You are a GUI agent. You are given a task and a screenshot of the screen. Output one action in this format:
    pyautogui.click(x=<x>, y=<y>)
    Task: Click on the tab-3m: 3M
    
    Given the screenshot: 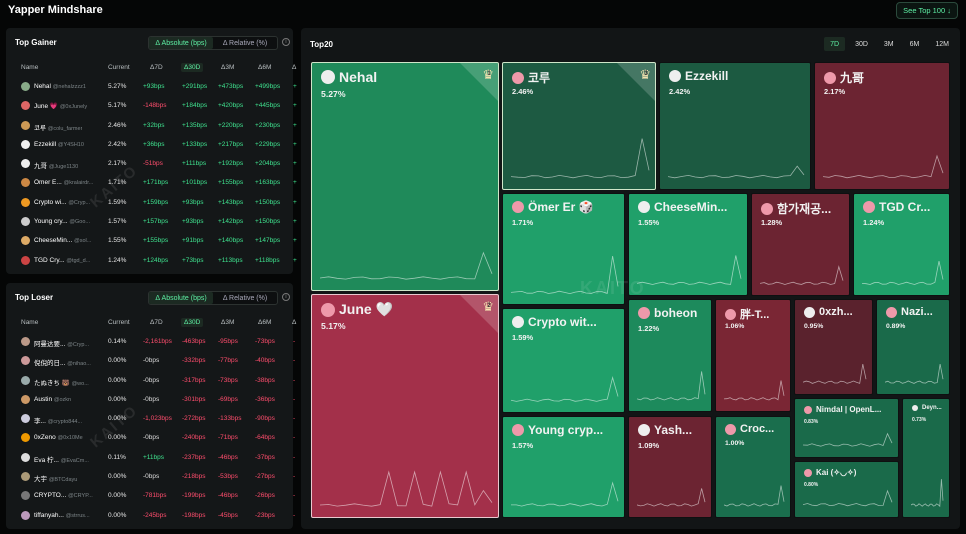 What is the action you would take?
    pyautogui.click(x=889, y=44)
    